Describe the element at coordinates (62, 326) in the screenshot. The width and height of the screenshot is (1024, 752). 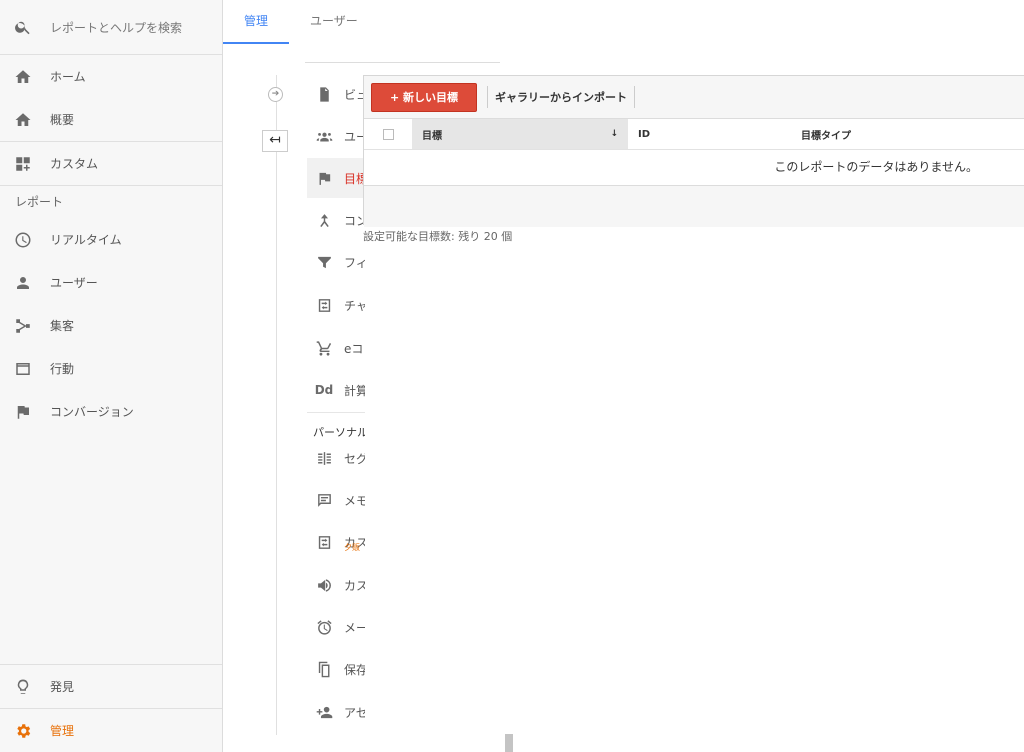
I see `sidebar-item-label: 集客` at that location.